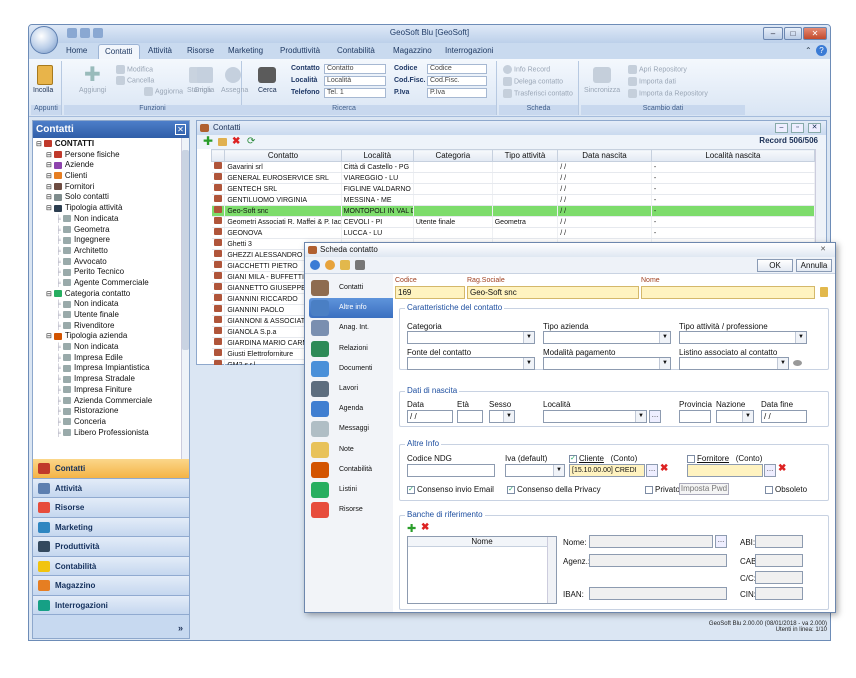  I want to click on side-item-relazioni: Relazioni, so click(351, 349).